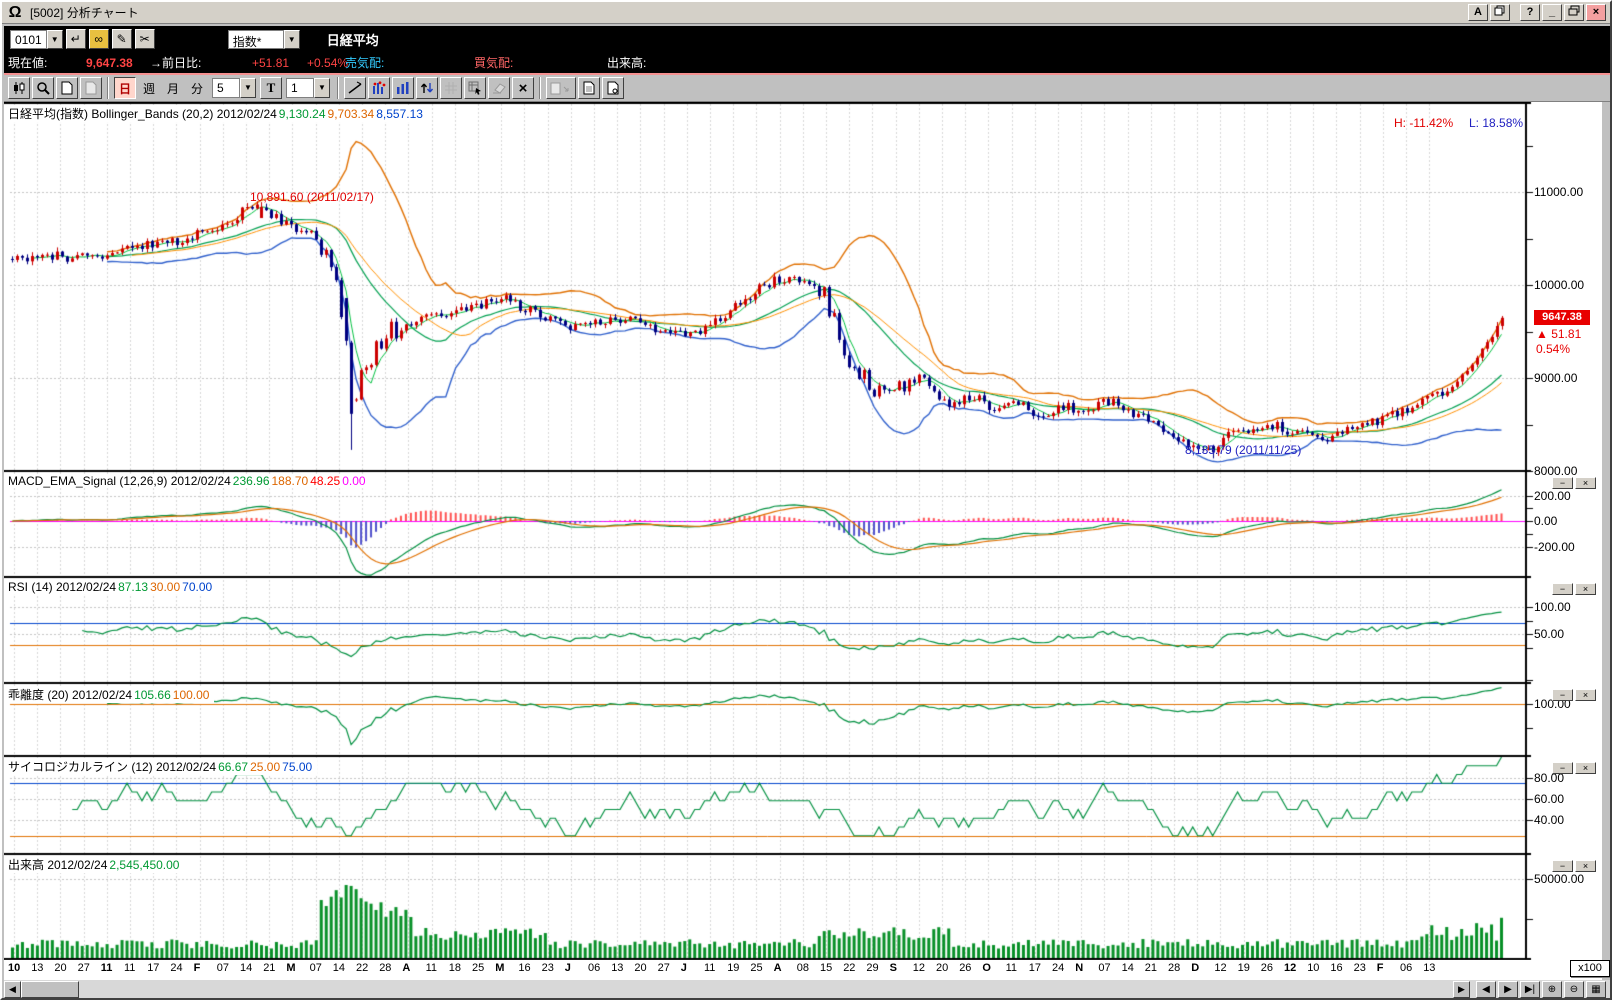 Image resolution: width=1612 pixels, height=1000 pixels. Describe the element at coordinates (561, 88) in the screenshot. I see `print-button` at that location.